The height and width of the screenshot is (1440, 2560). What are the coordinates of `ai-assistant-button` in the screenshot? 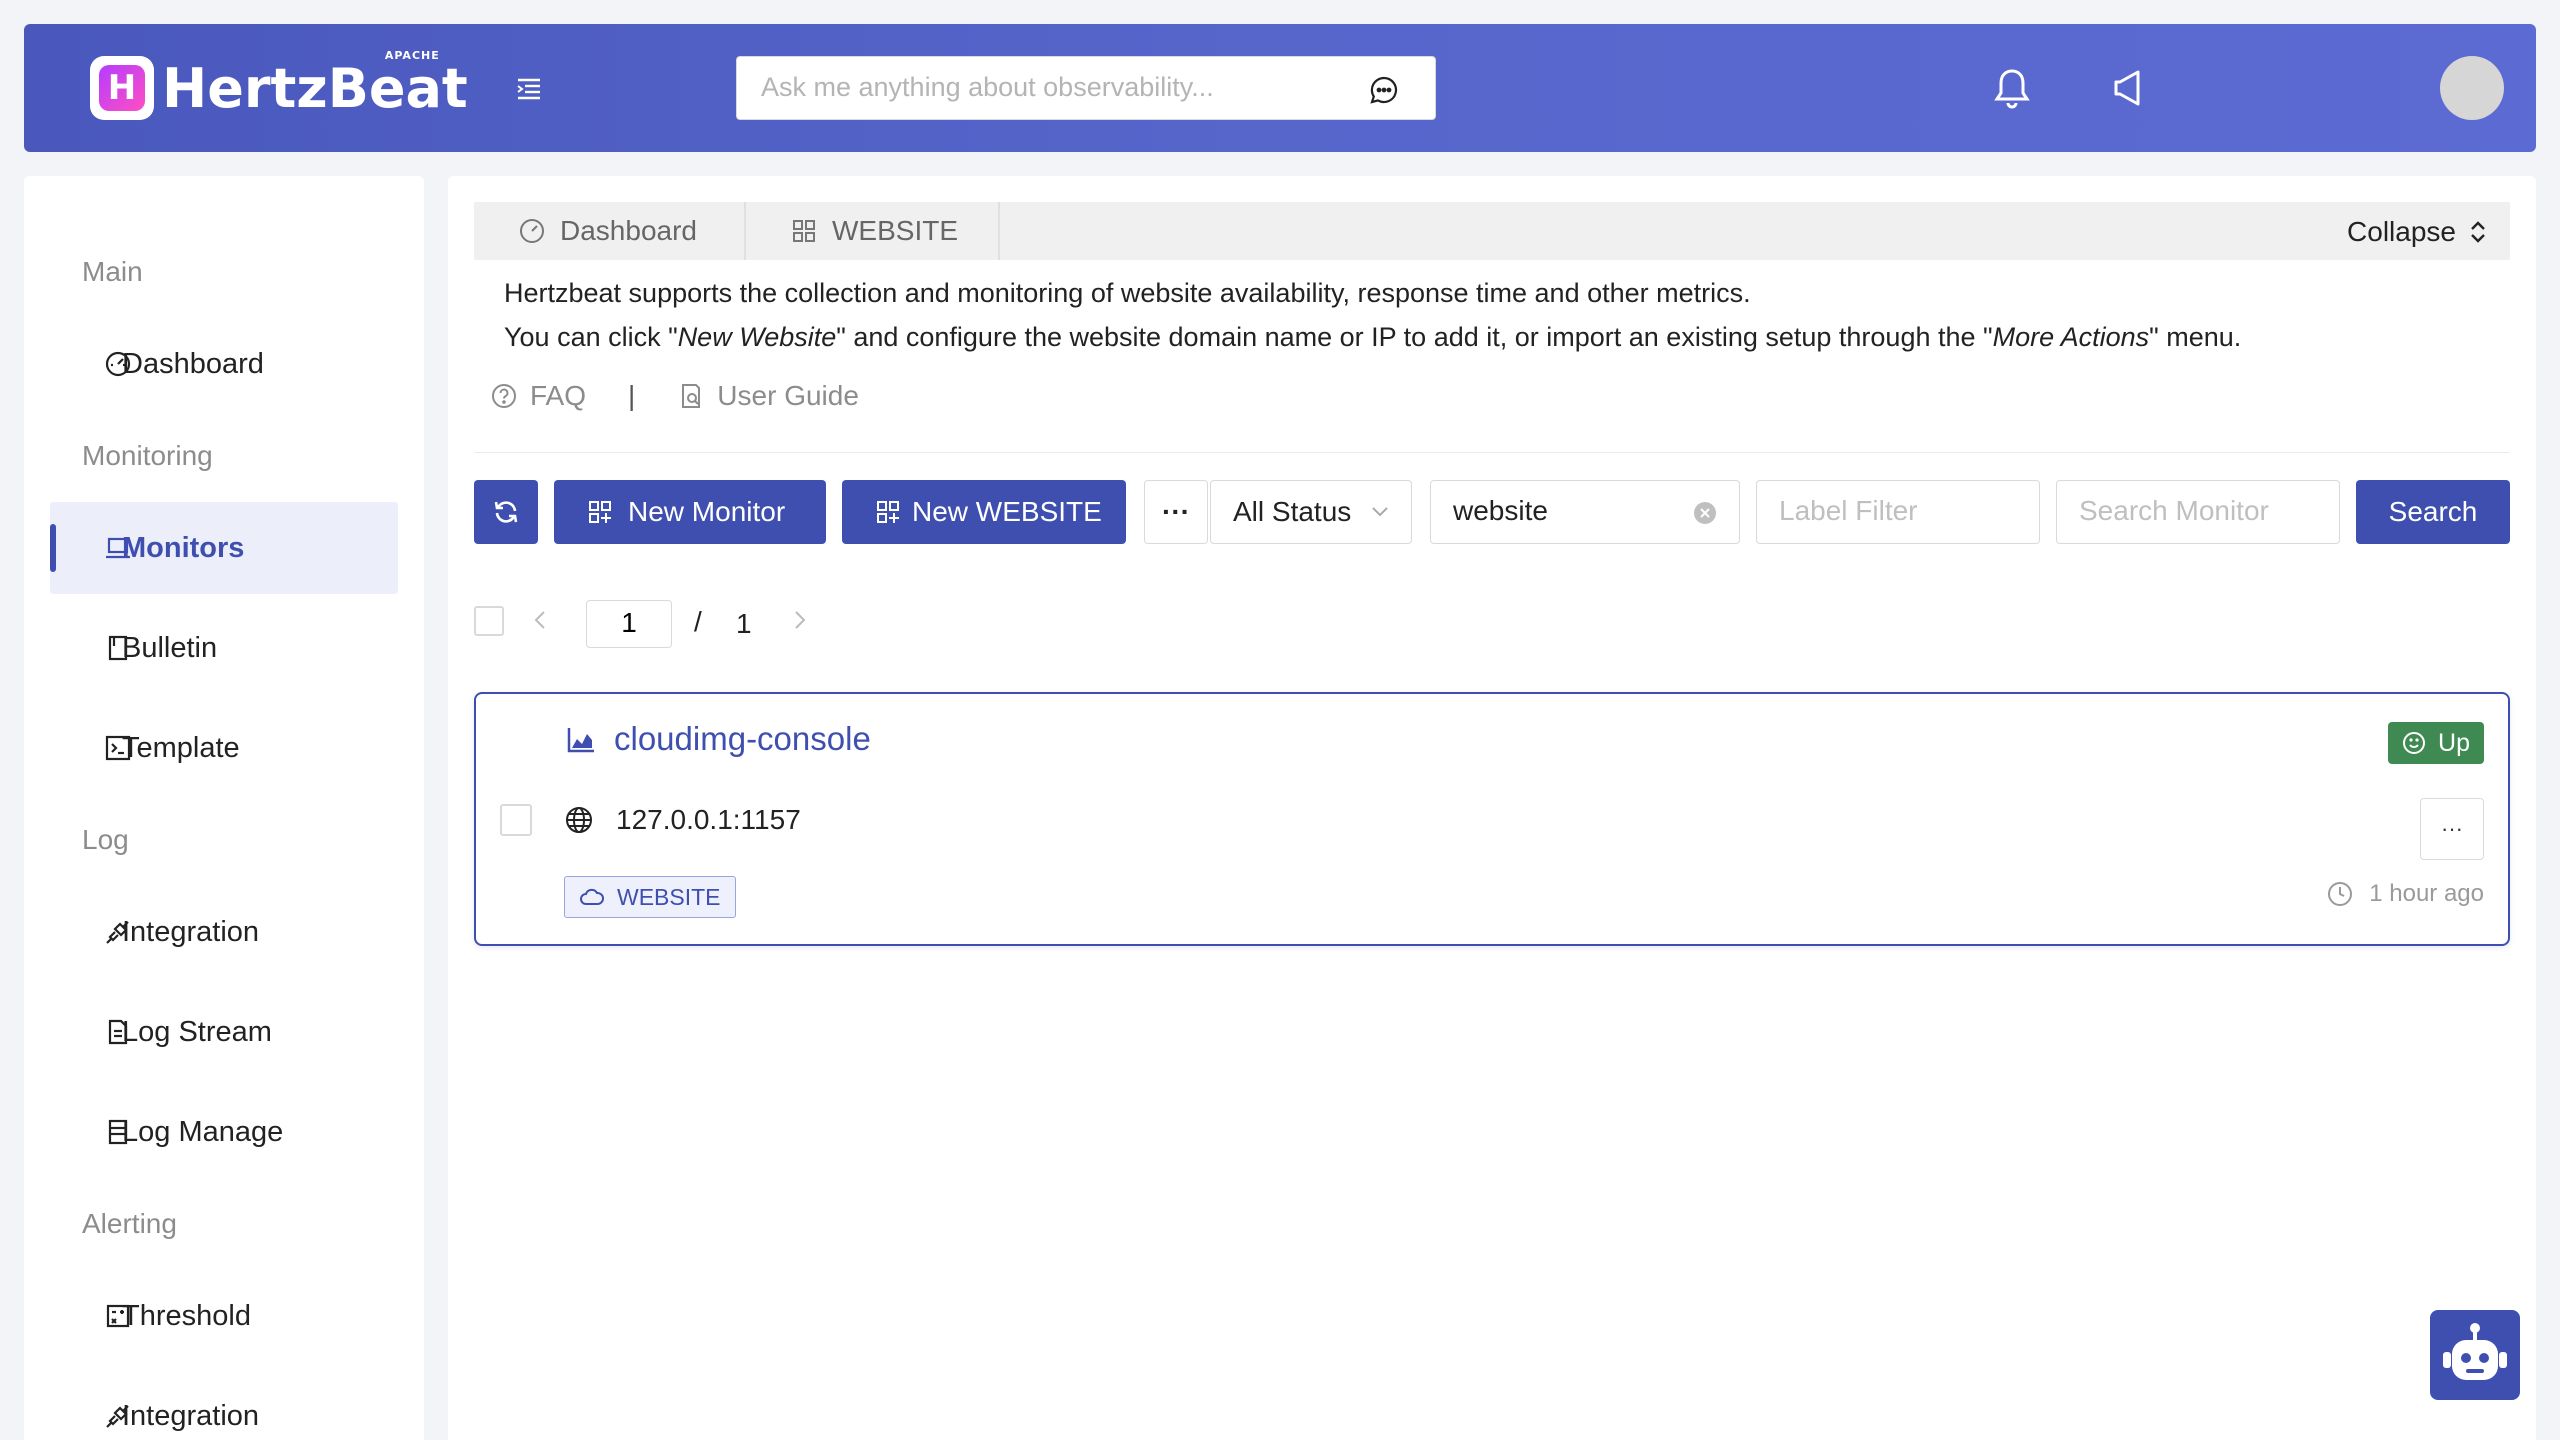 It's located at (2475, 1355).